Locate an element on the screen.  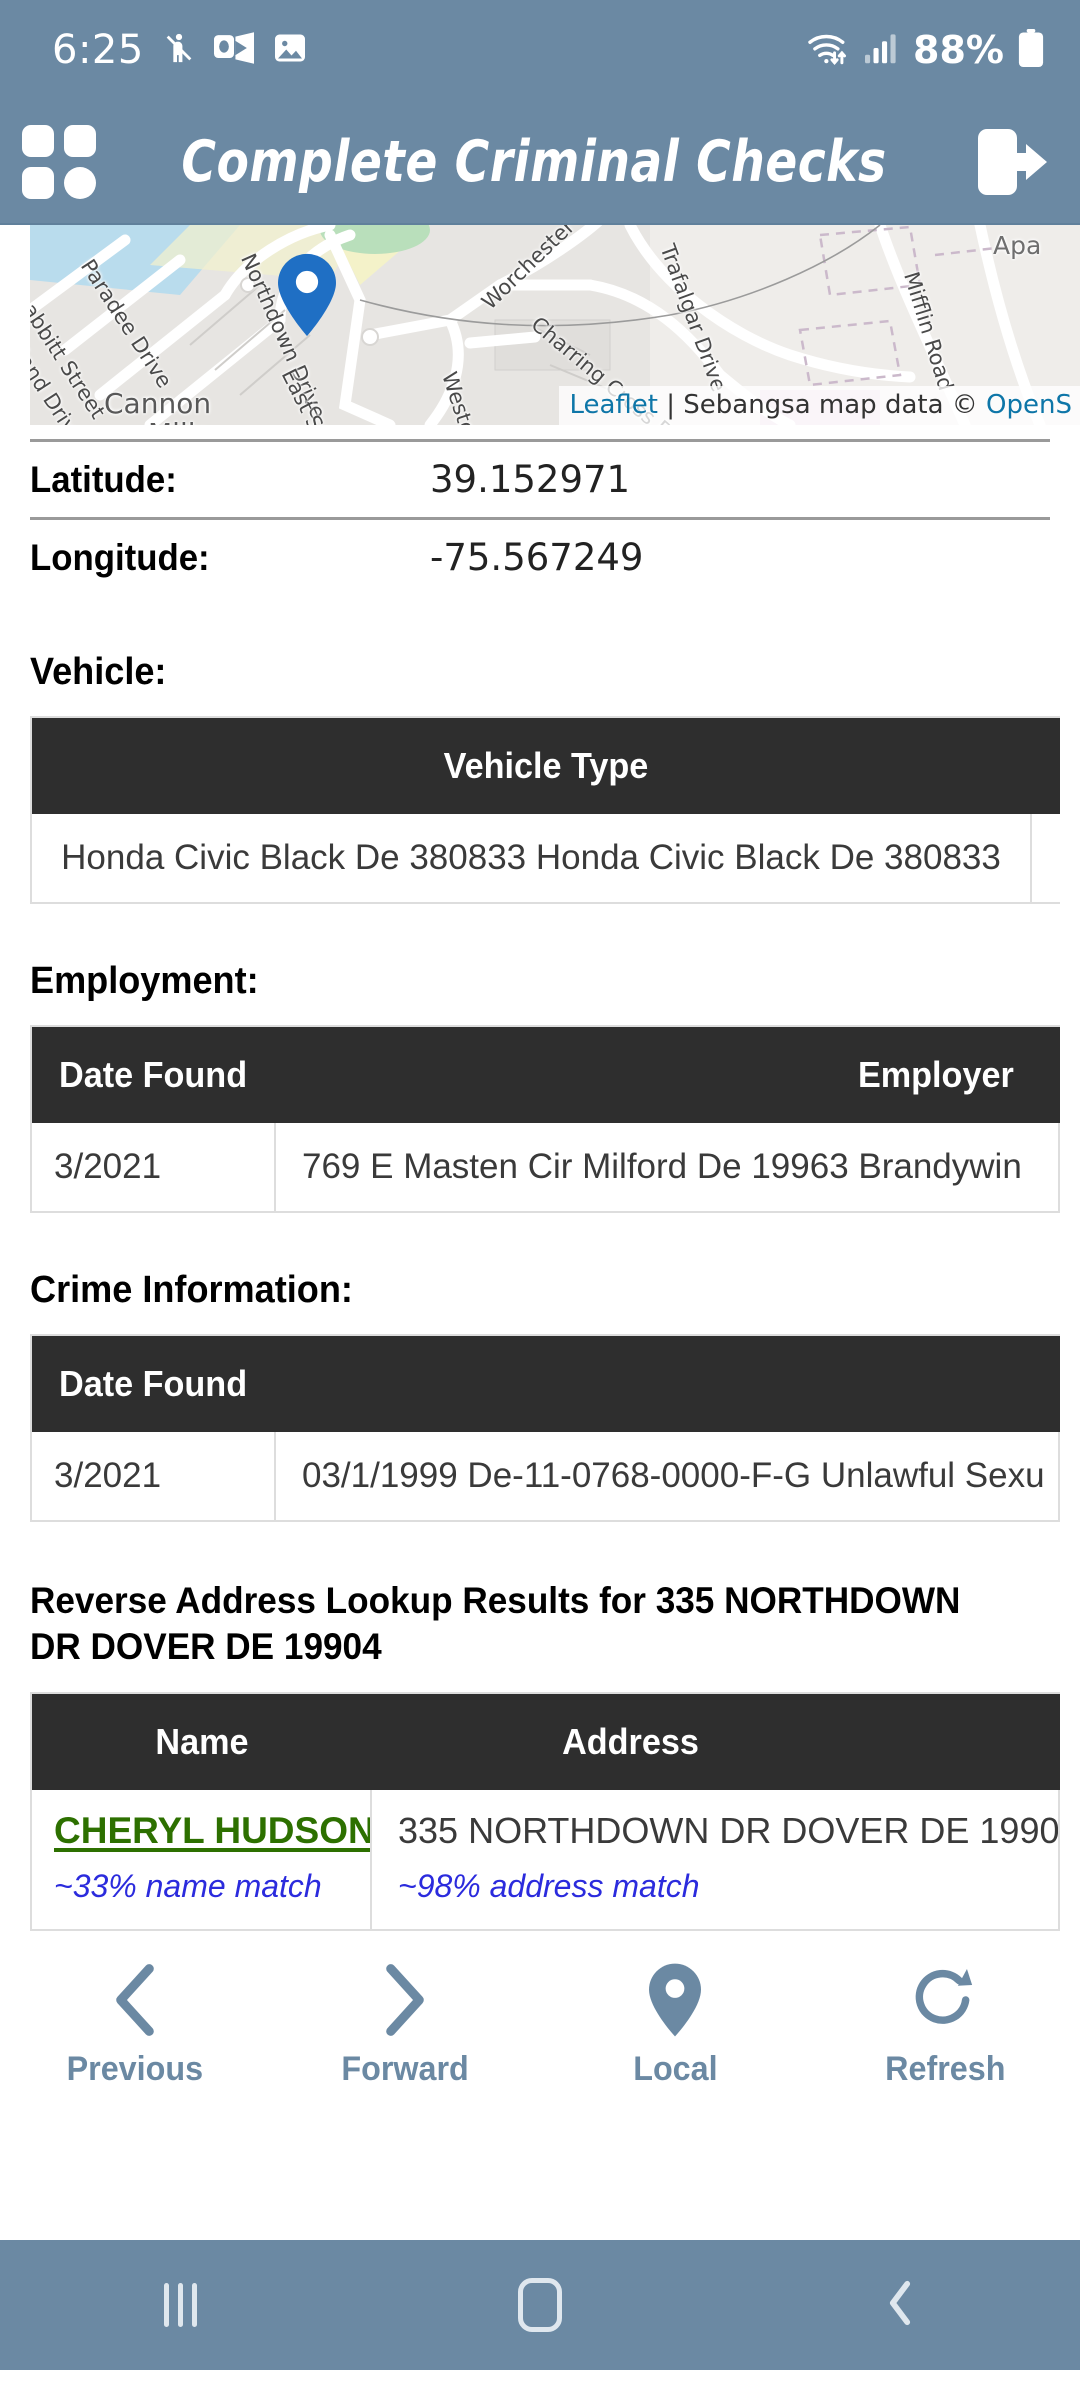
home-icon is located at coordinates (540, 2305).